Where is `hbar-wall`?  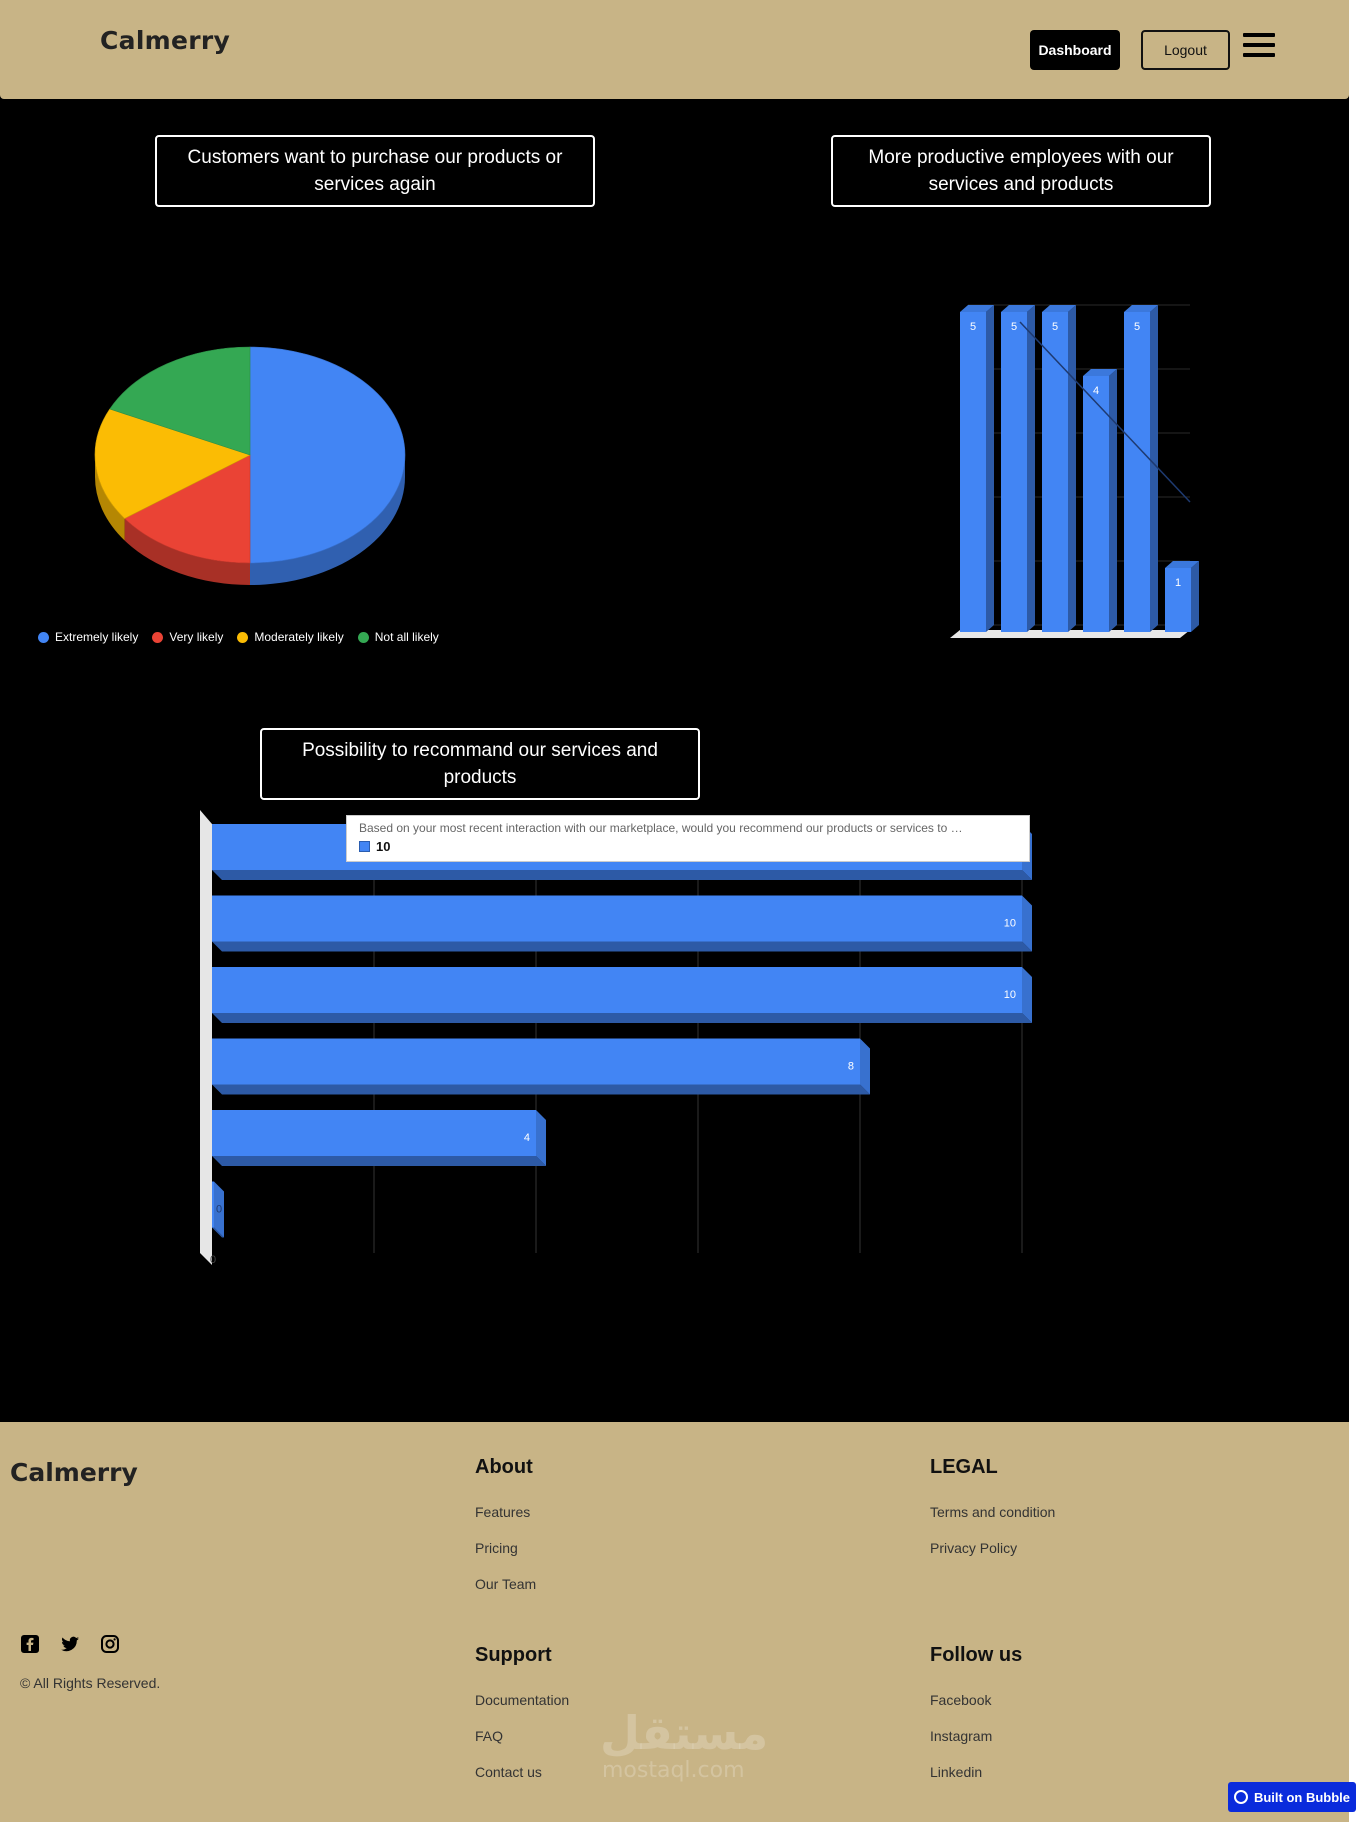 hbar-wall is located at coordinates (206, 1037).